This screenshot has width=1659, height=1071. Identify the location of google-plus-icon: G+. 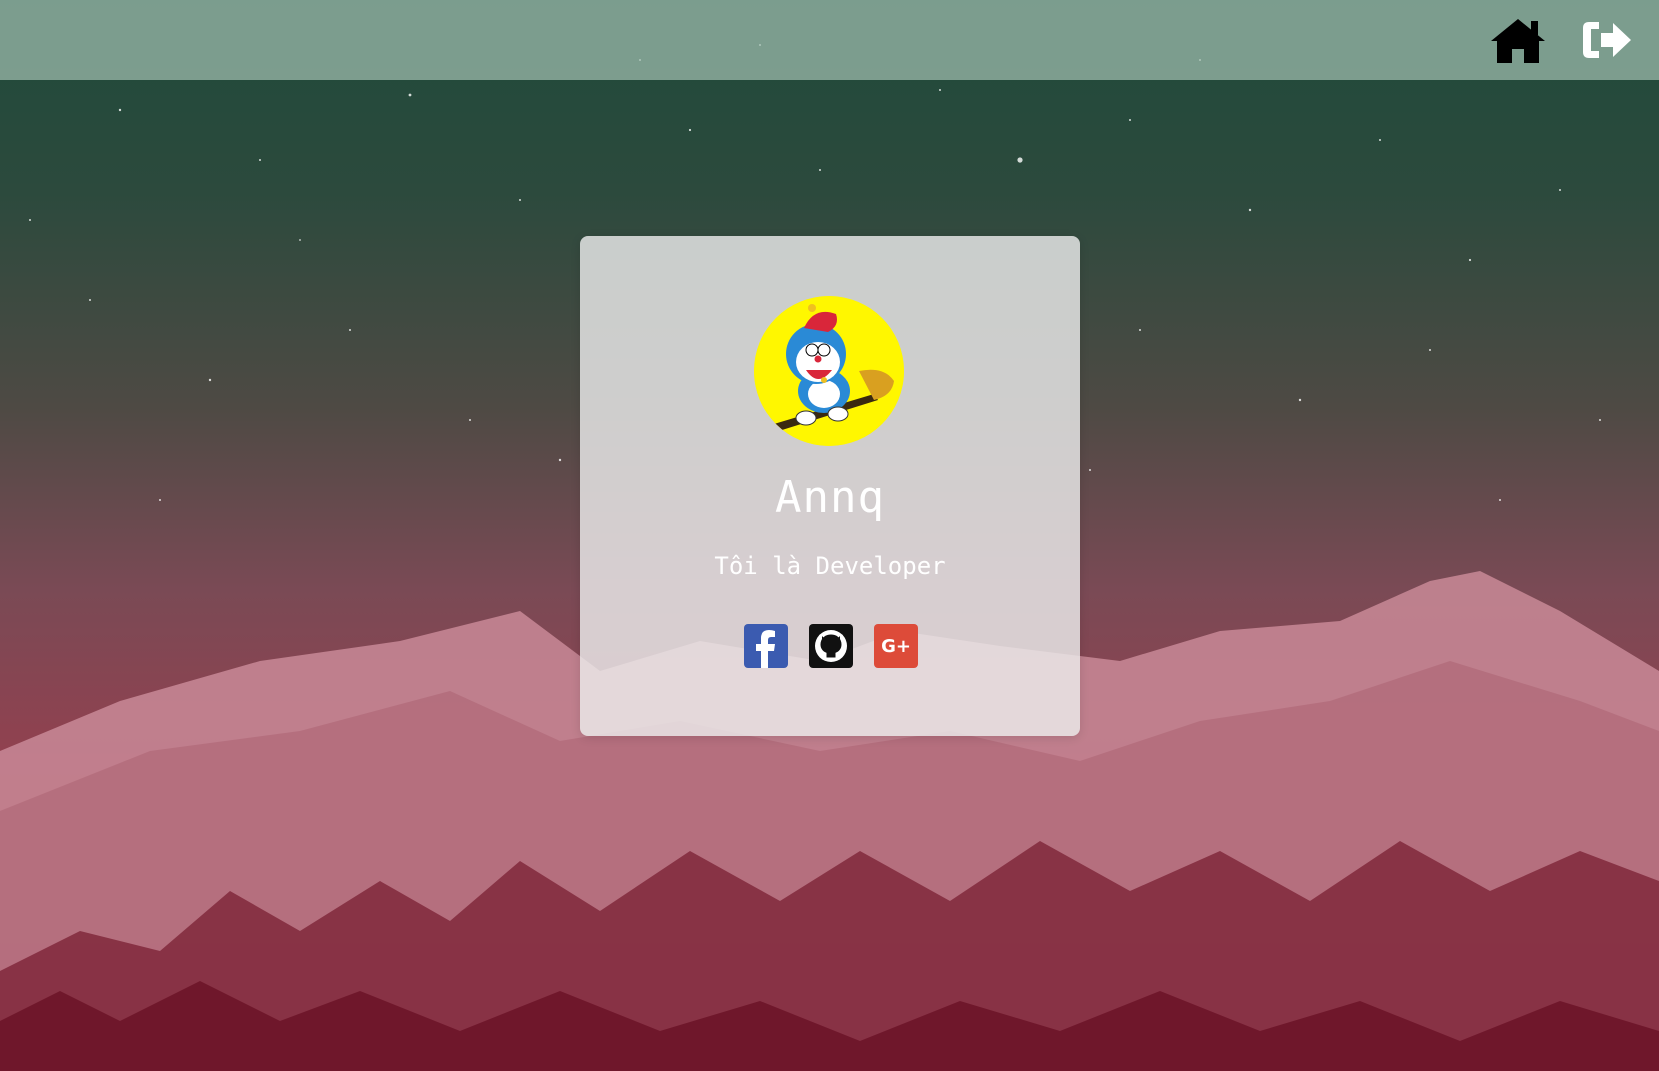
(896, 646).